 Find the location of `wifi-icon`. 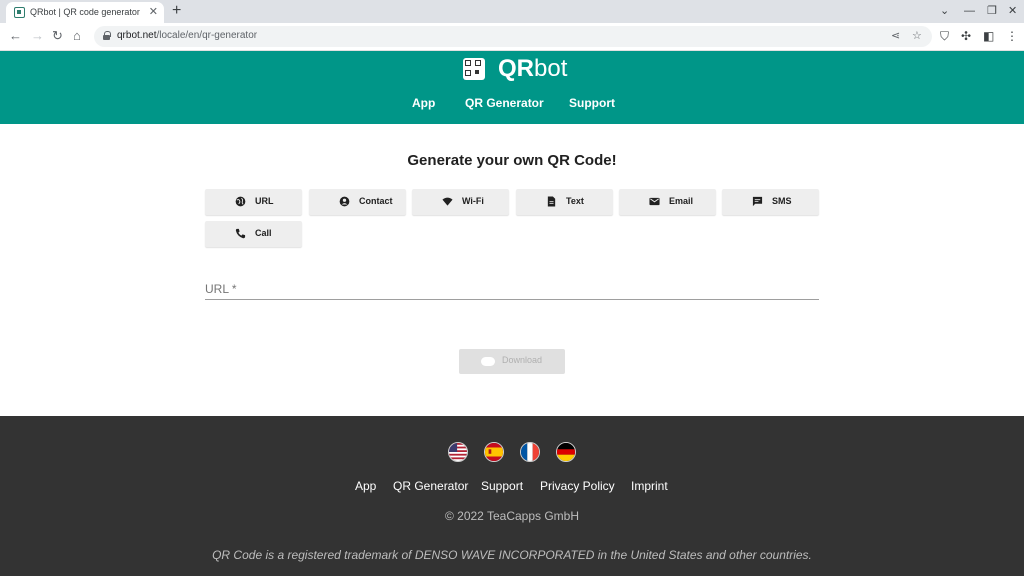

wifi-icon is located at coordinates (447, 201).